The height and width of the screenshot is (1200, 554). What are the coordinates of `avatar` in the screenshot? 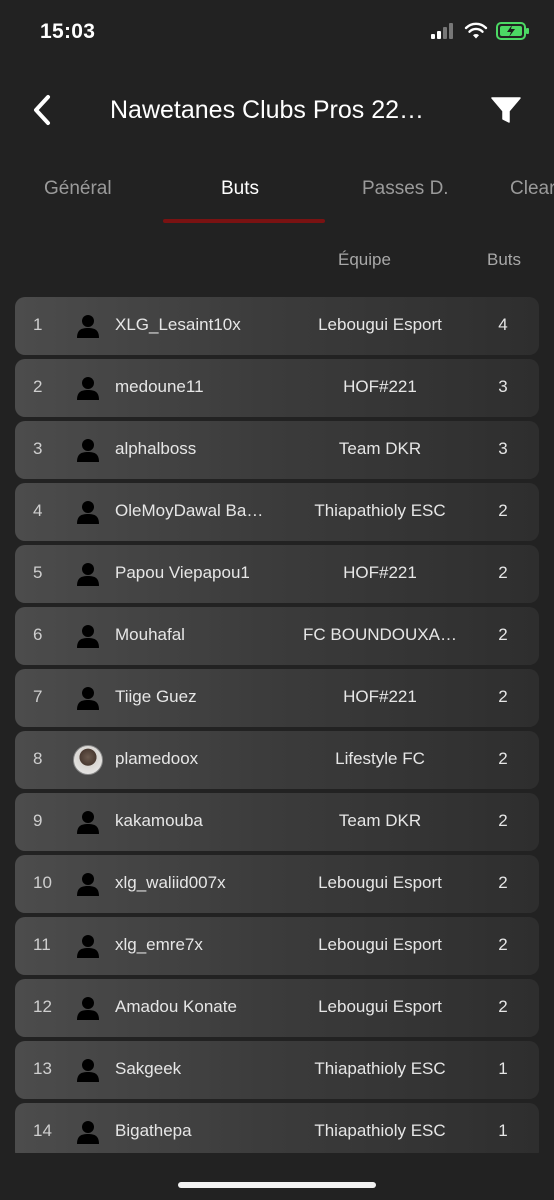 It's located at (88, 760).